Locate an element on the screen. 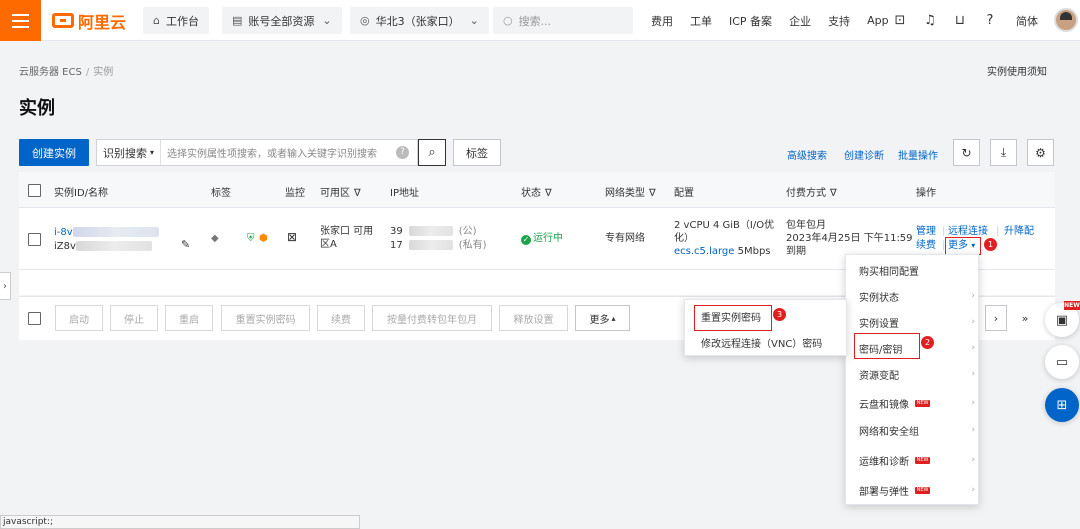  stop-button: 停止 is located at coordinates (134, 318).